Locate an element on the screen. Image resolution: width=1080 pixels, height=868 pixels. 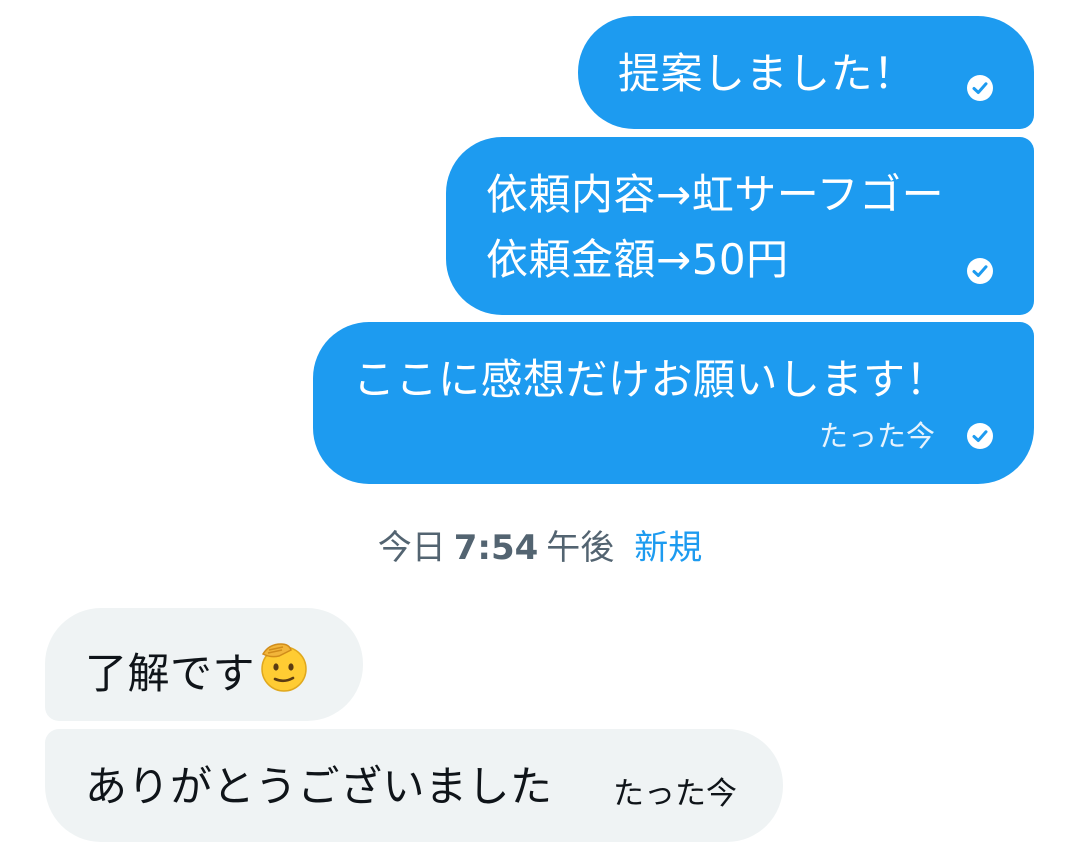
message-text-line: 依頼内容→虹サーフゴー is located at coordinates (715, 194).